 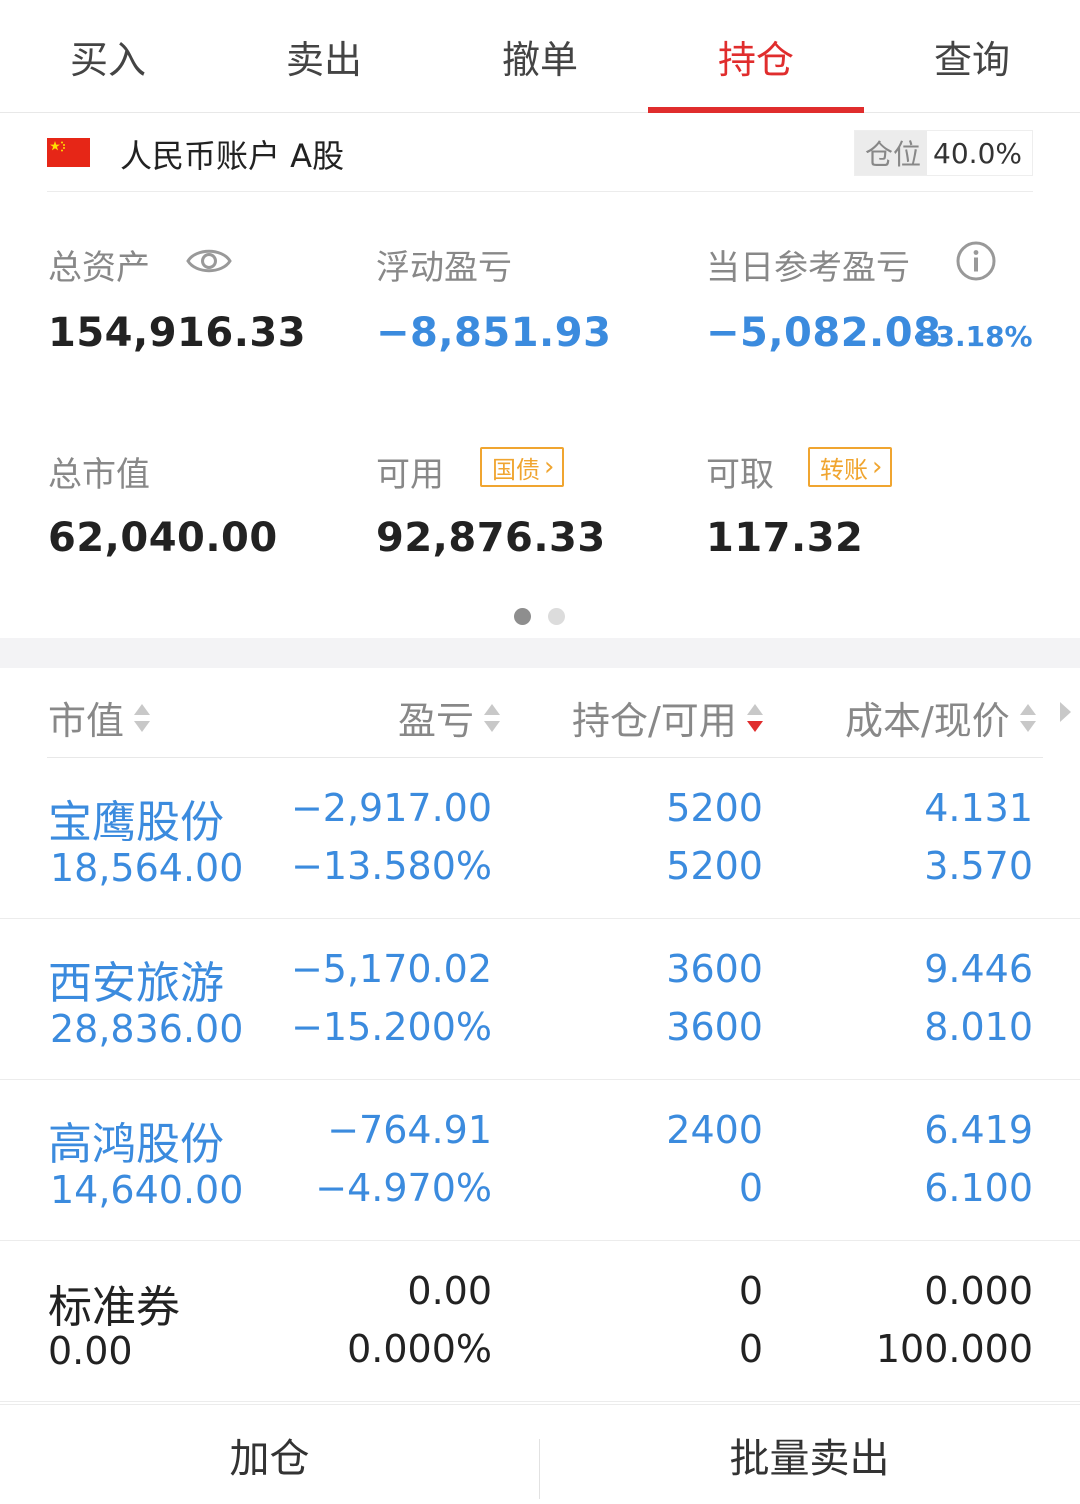 What do you see at coordinates (522, 616) in the screenshot?
I see `page-dot-active` at bounding box center [522, 616].